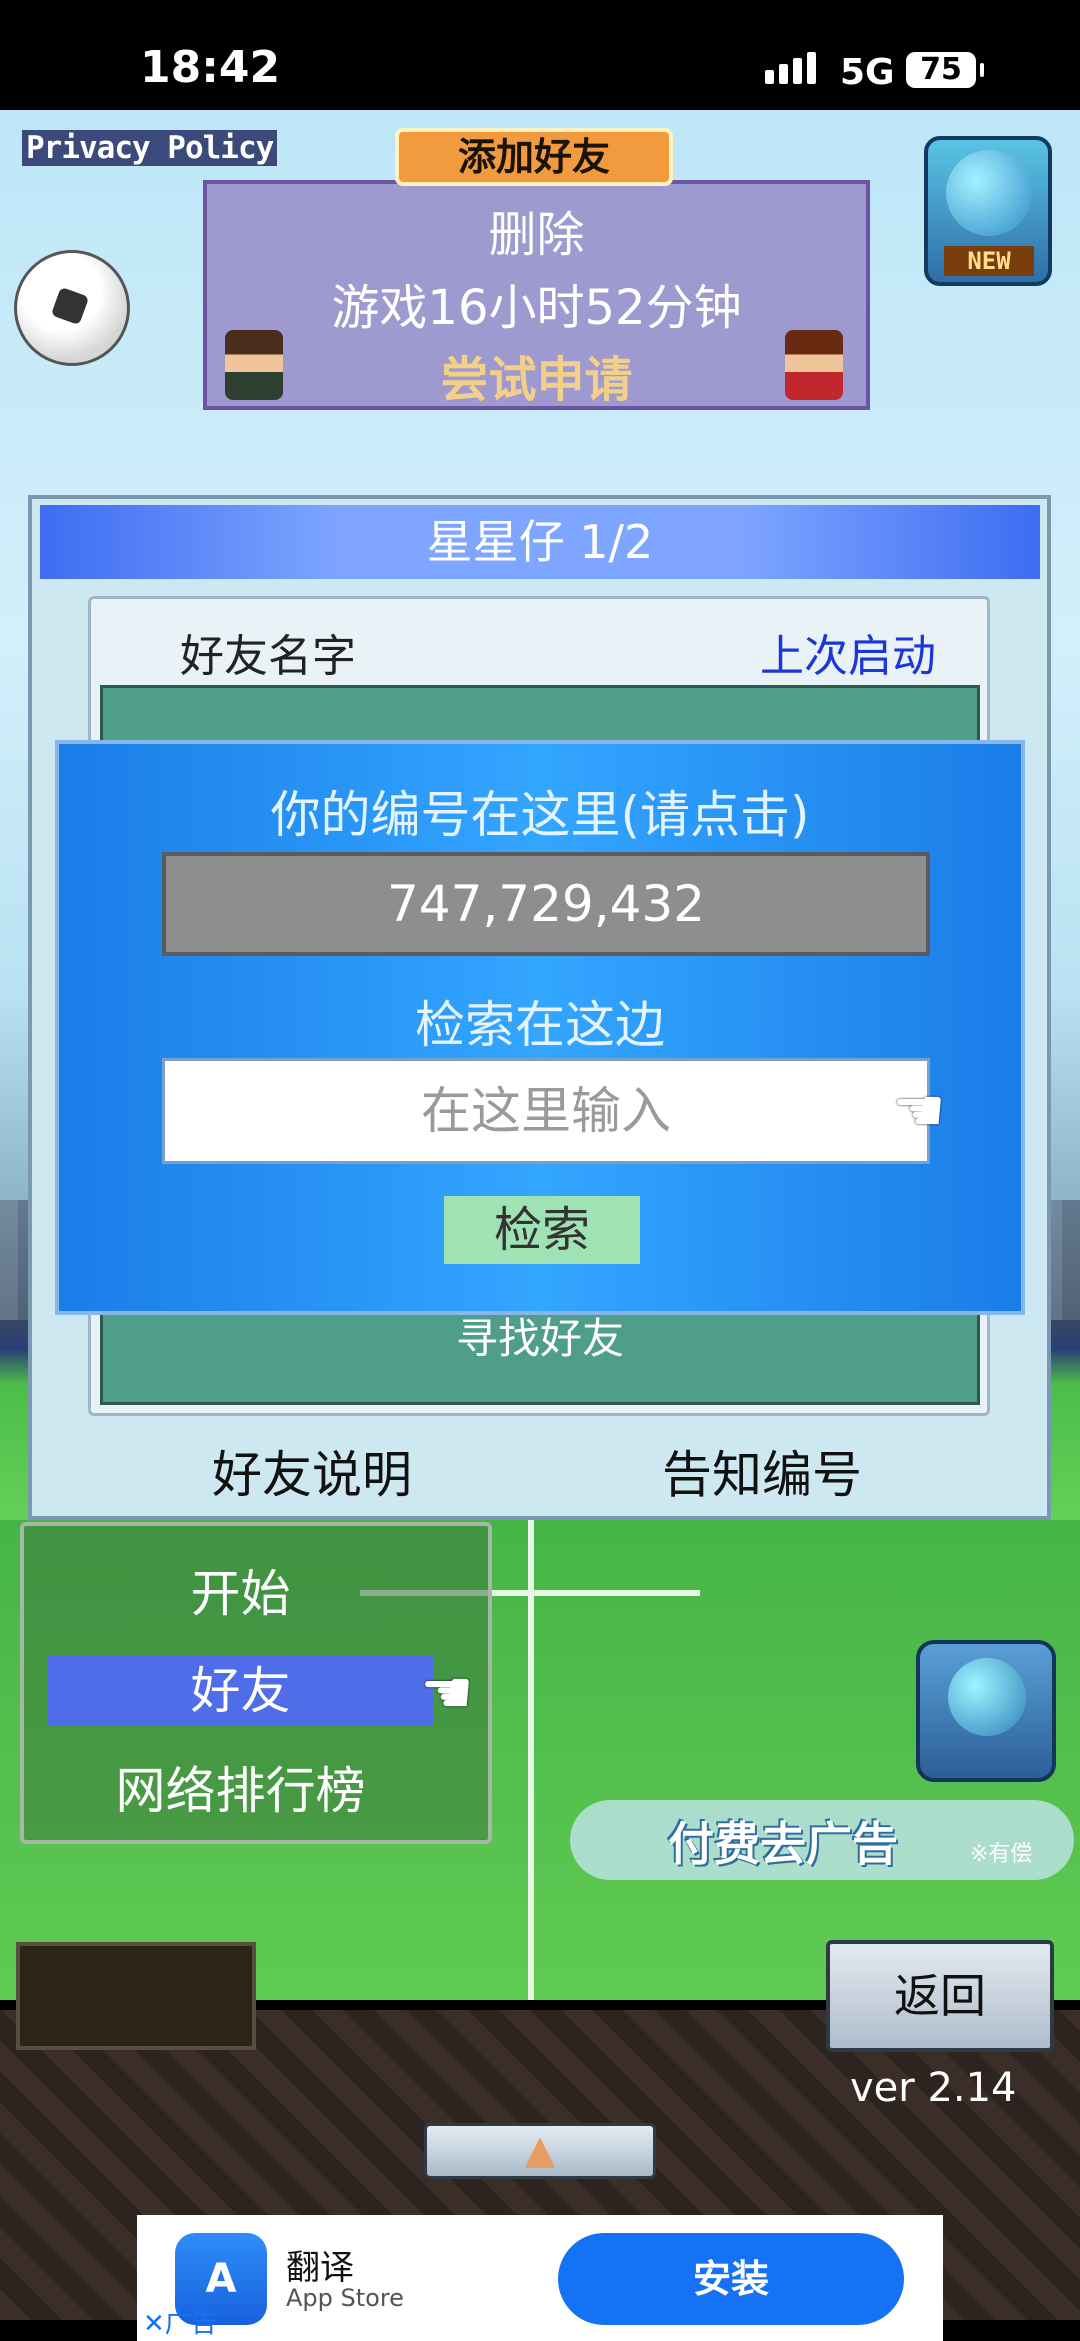 This screenshot has width=1080, height=2341. Describe the element at coordinates (546, 904) in the screenshot. I see `your-id-button: 747,729,432` at that location.